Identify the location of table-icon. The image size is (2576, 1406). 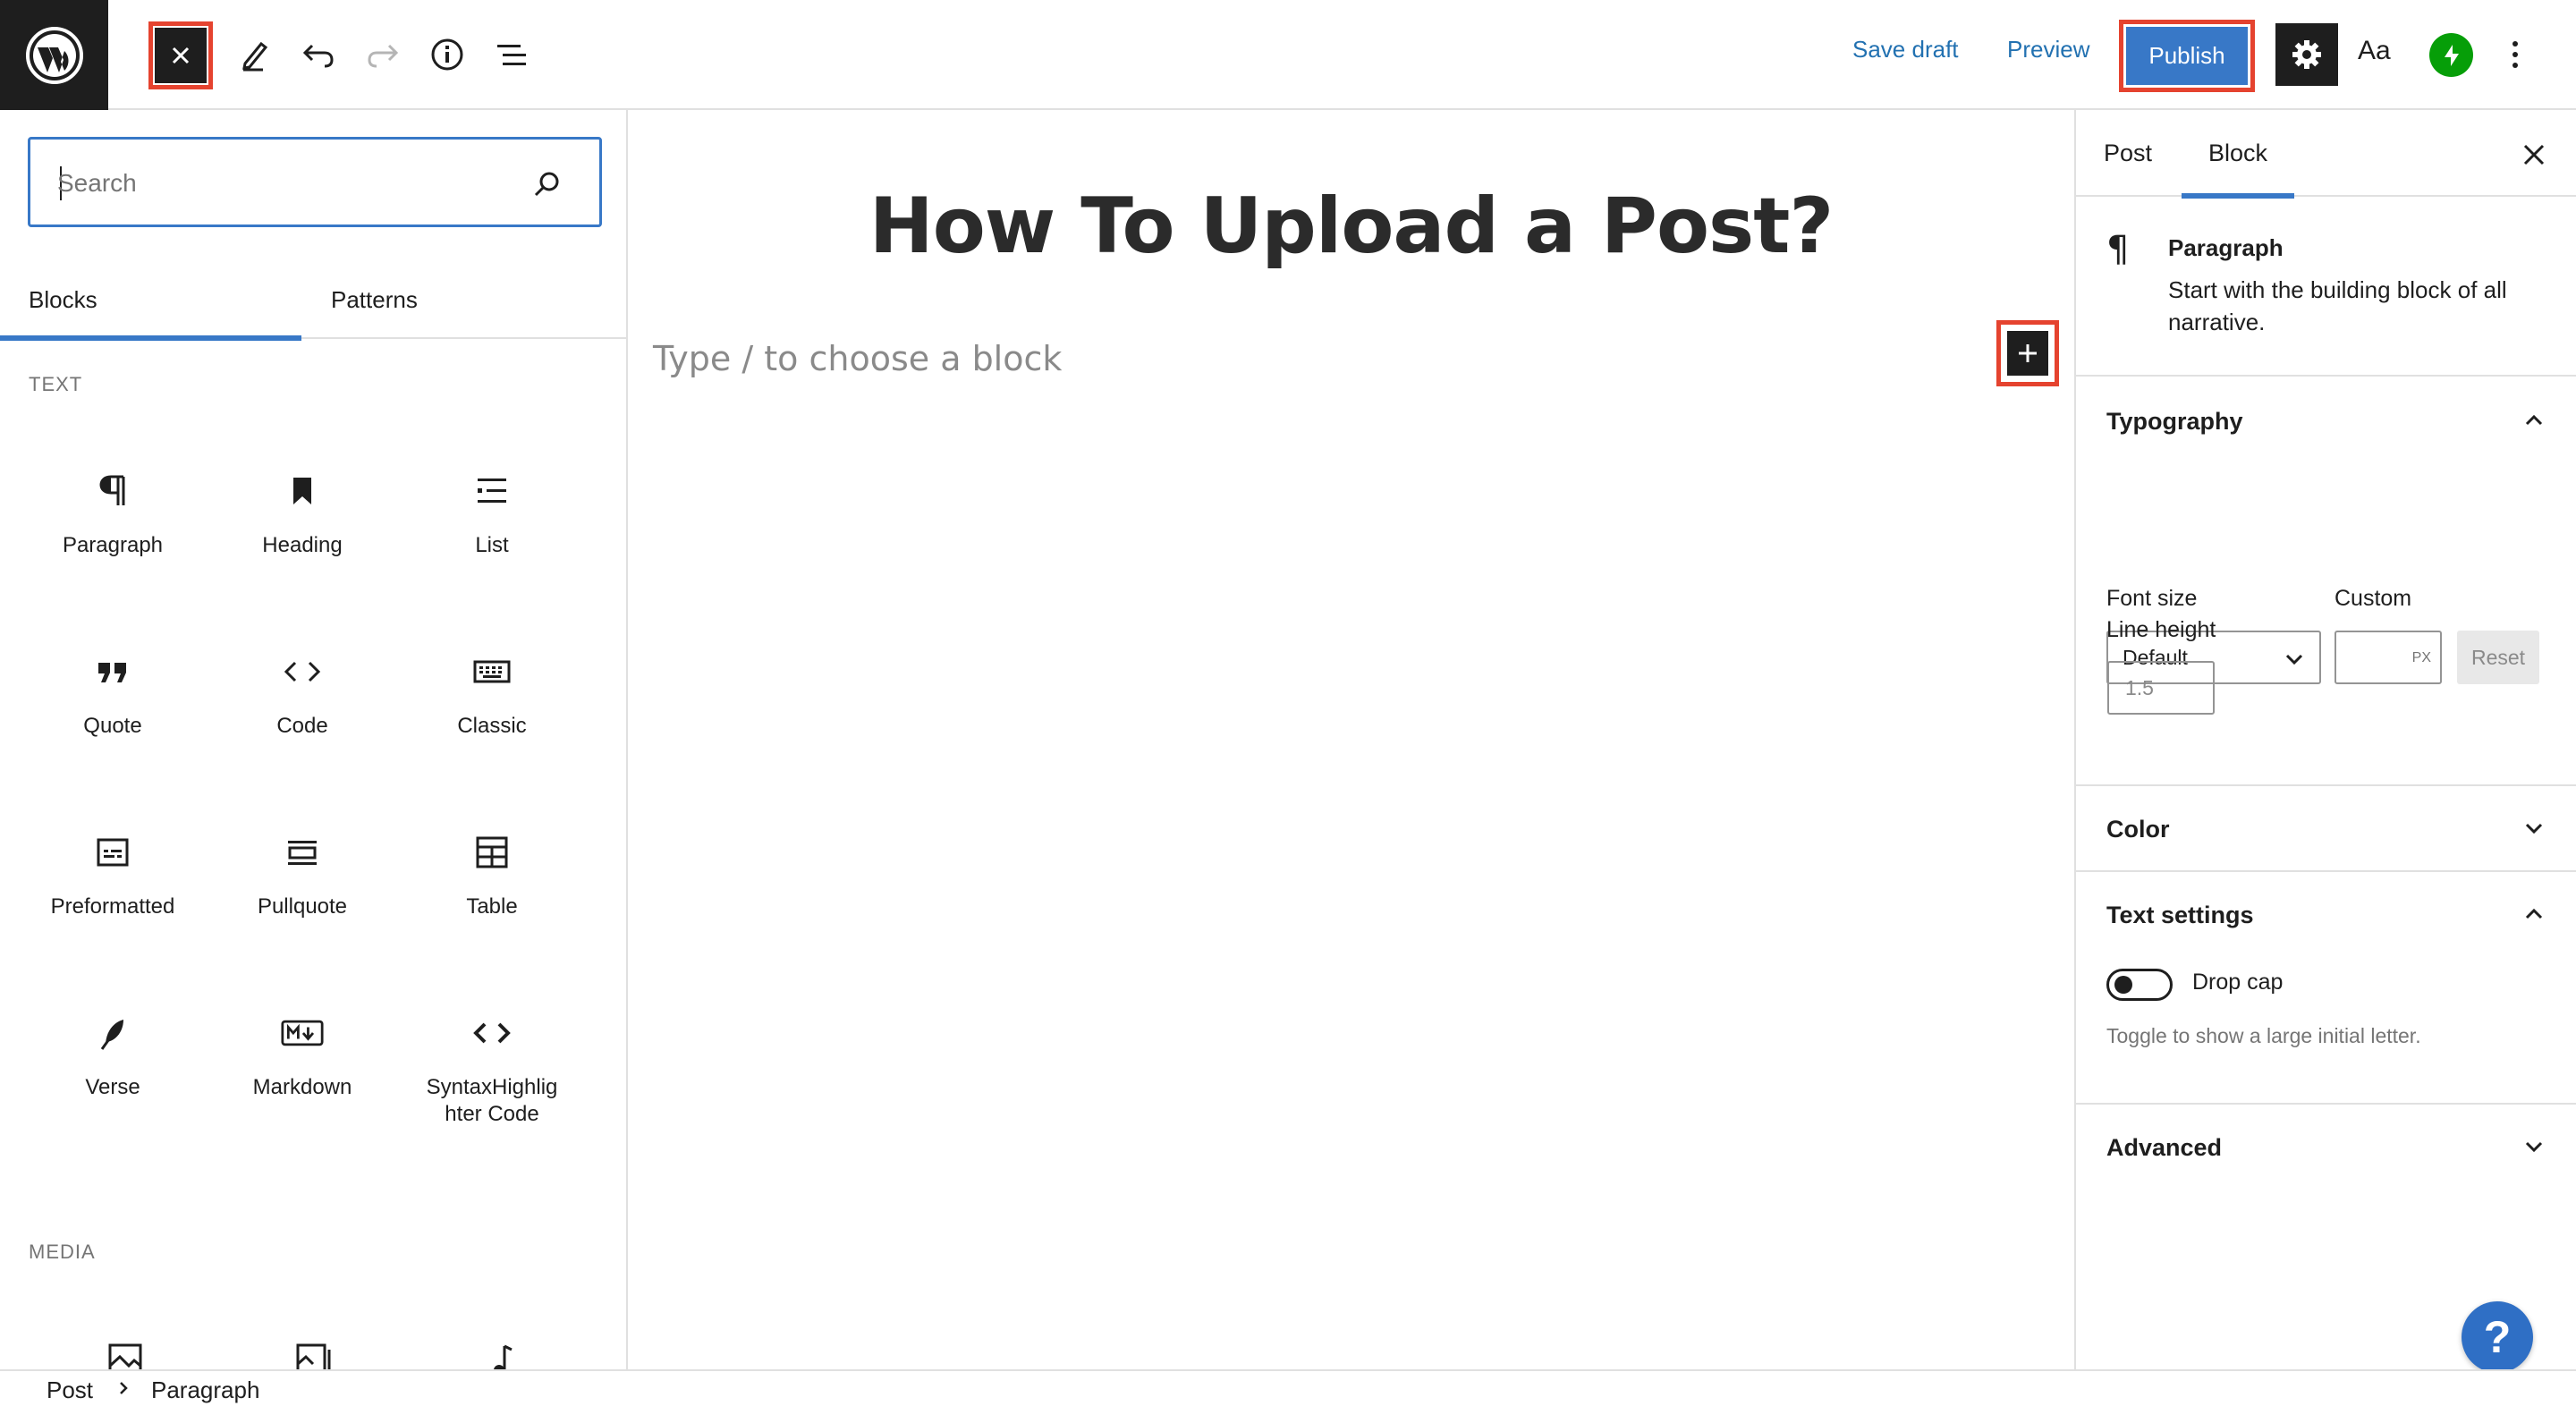
(491, 853).